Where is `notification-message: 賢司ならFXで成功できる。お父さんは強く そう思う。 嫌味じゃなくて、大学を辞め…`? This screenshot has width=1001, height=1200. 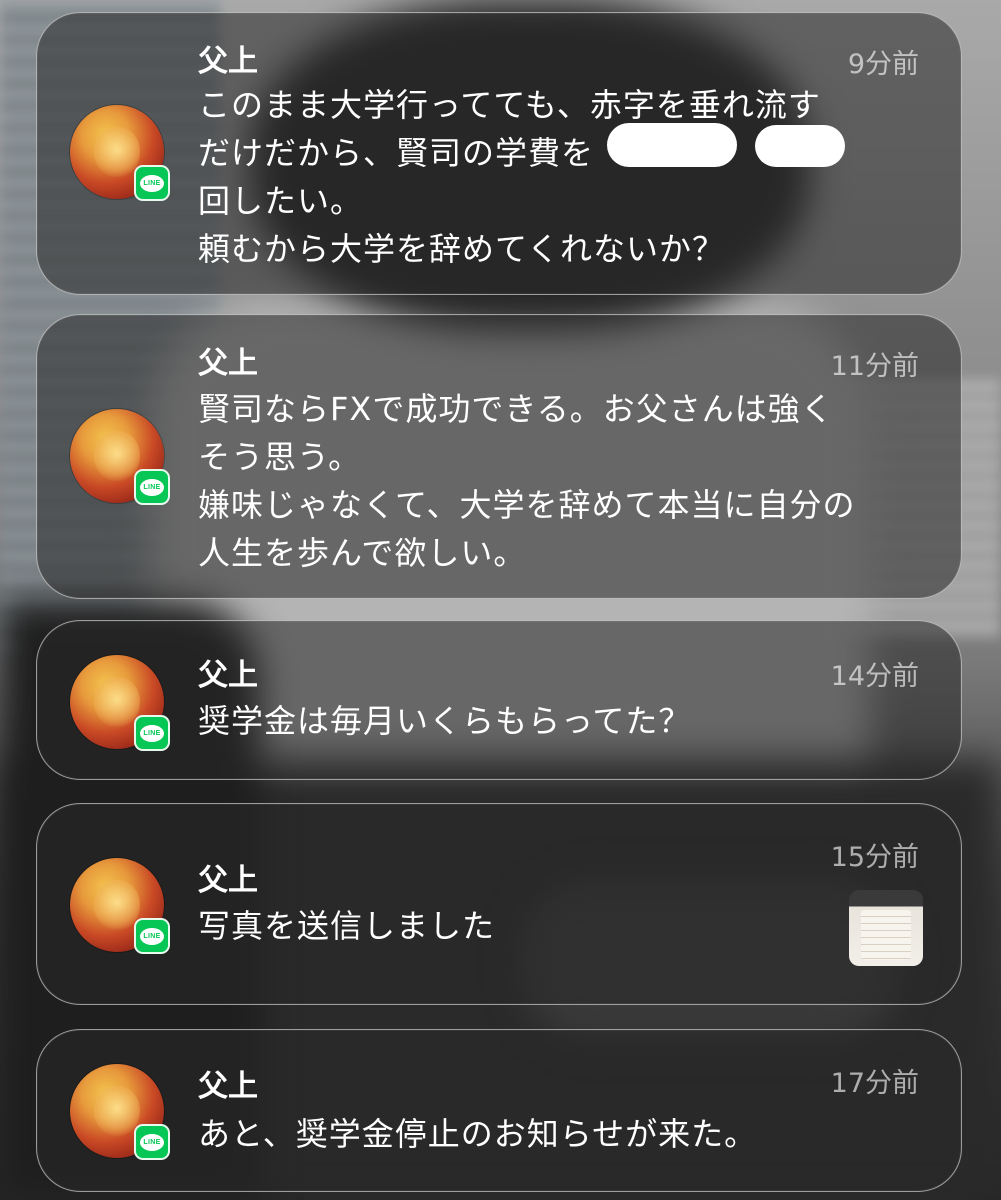 notification-message: 賢司ならFXで成功できる。お父さんは強く そう思う。 嫌味じゃなくて、大学を辞め… is located at coordinates (543, 481).